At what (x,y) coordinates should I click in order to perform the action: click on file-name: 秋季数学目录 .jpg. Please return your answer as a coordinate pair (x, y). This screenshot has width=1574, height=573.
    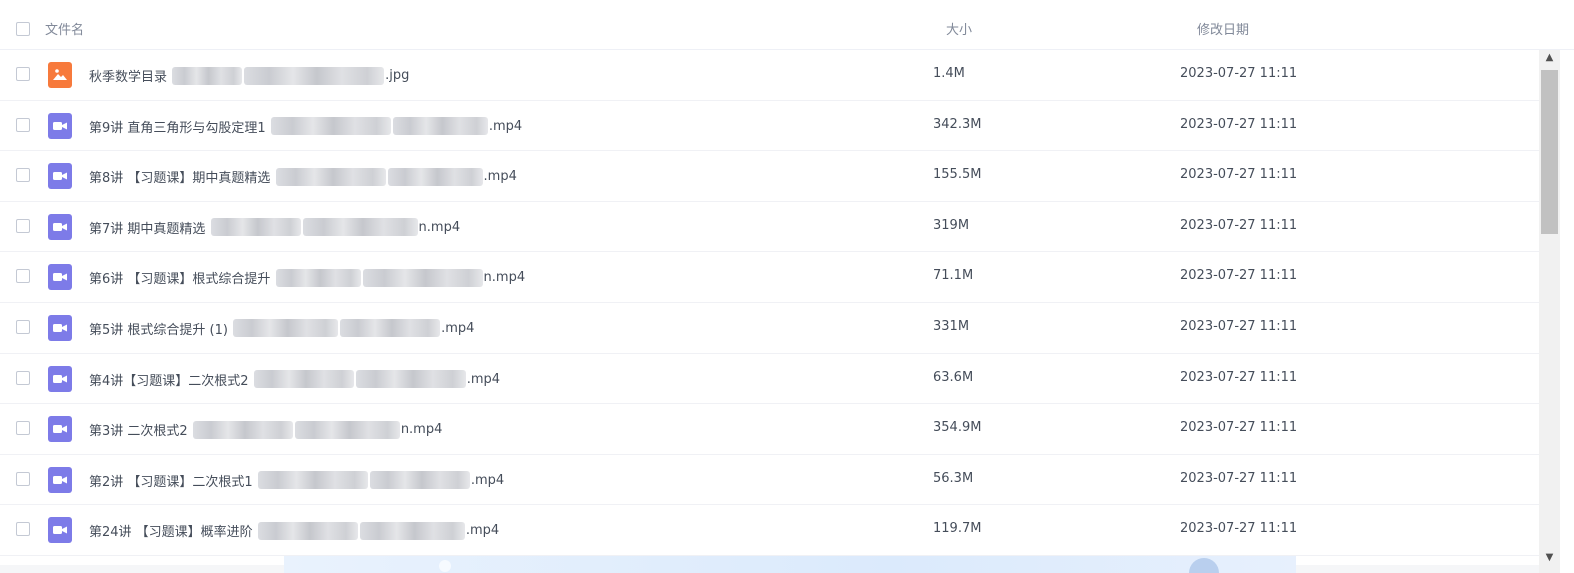
    Looking at the image, I should click on (249, 75).